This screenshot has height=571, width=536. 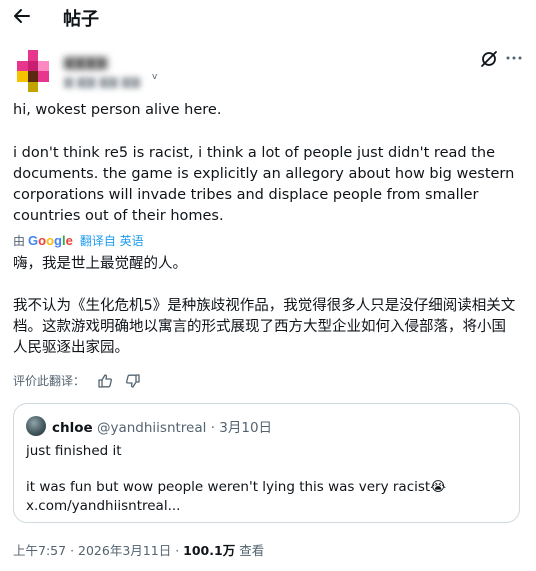 I want to click on grok-glyph-icon, so click(x=489, y=59).